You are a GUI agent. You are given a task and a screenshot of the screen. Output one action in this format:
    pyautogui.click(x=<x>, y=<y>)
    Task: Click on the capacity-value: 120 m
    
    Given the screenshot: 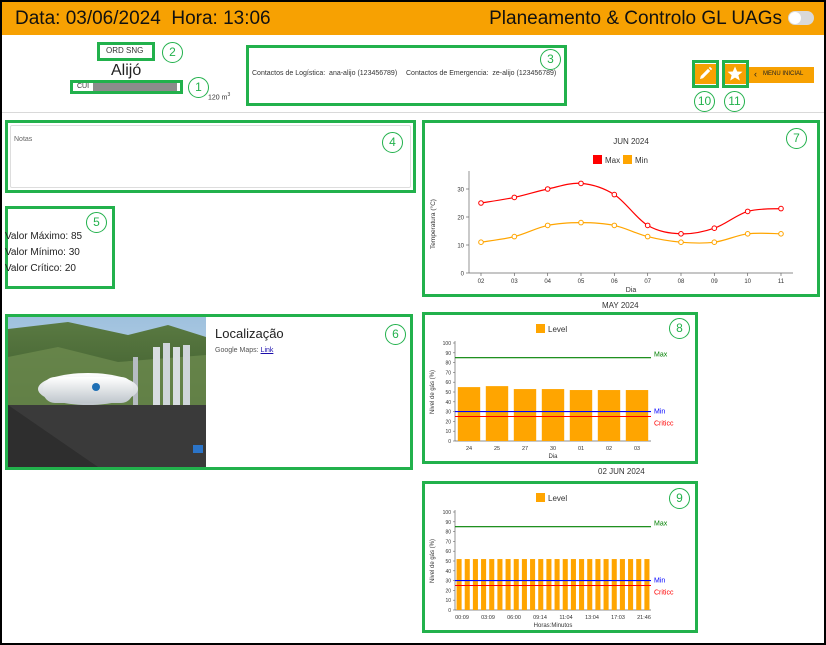 What is the action you would take?
    pyautogui.click(x=218, y=98)
    